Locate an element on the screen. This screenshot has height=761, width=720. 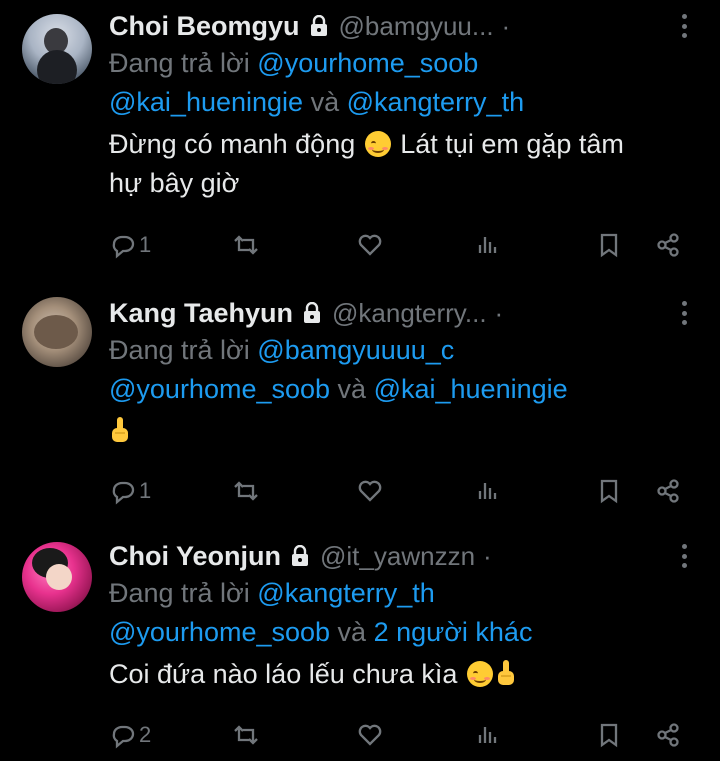
action-bar: 2 is located at coordinates (360, 735).